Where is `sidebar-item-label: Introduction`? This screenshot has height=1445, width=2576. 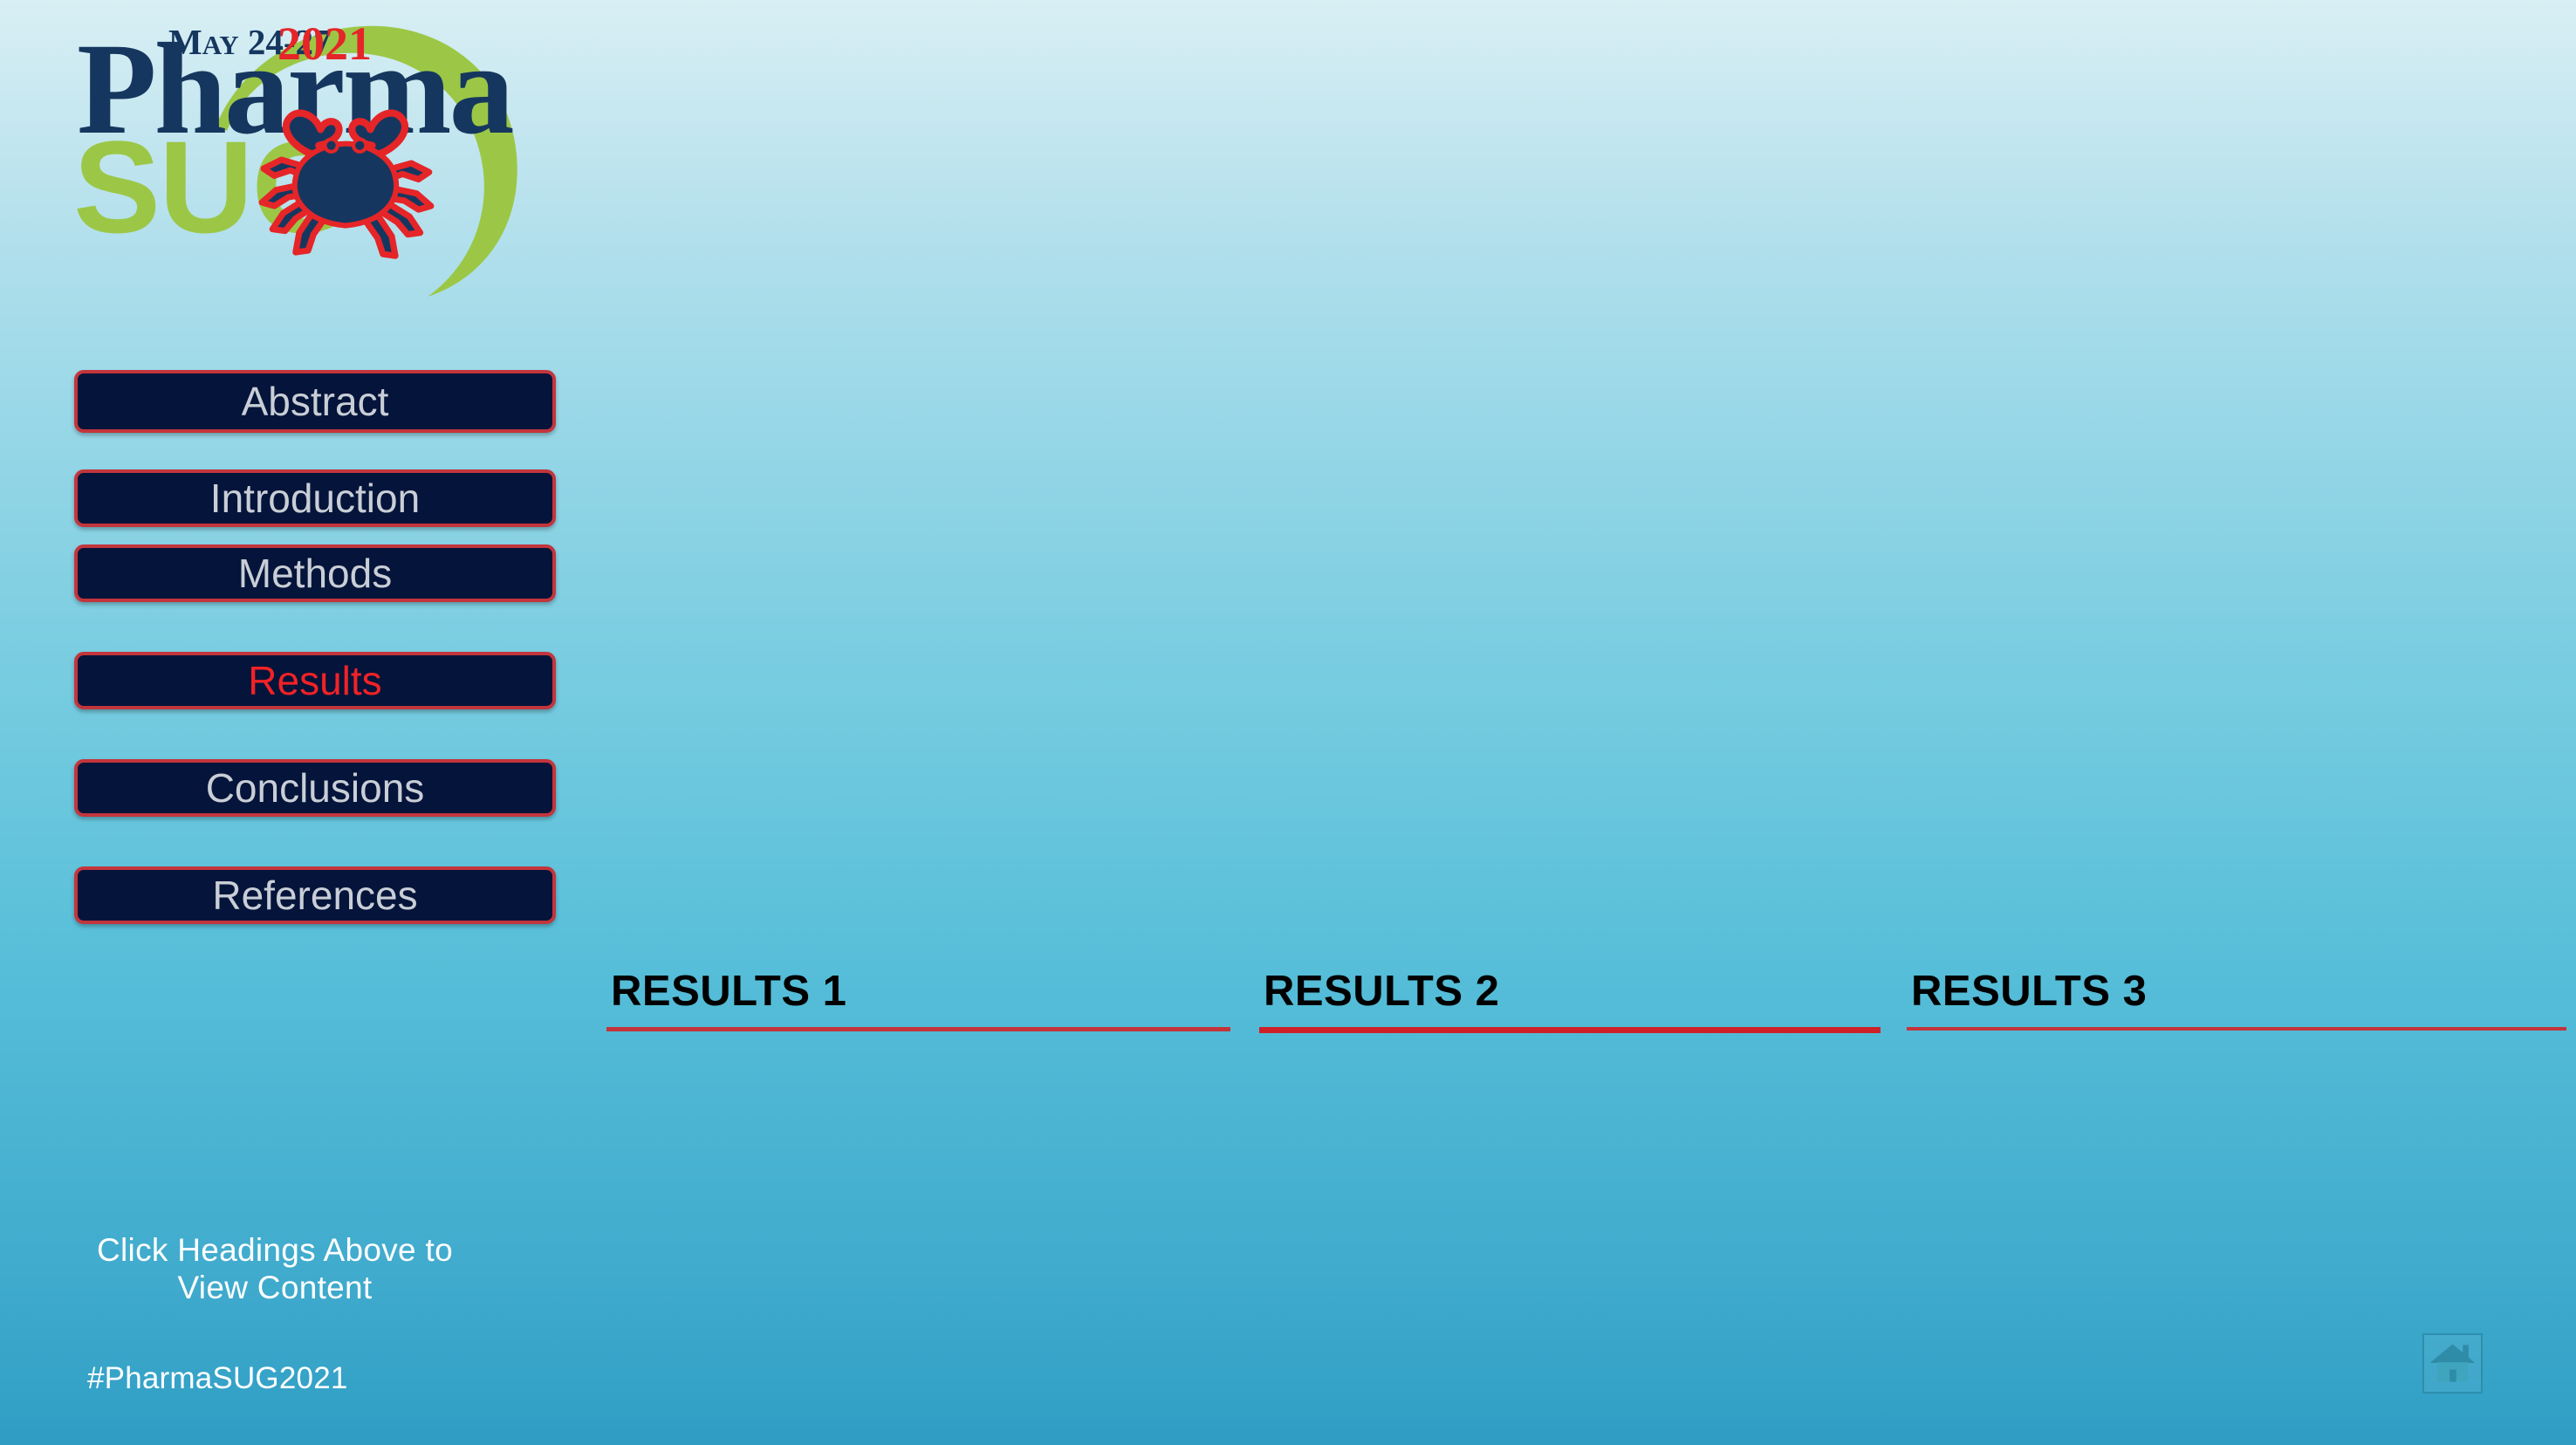
sidebar-item-label: Introduction is located at coordinates (315, 498).